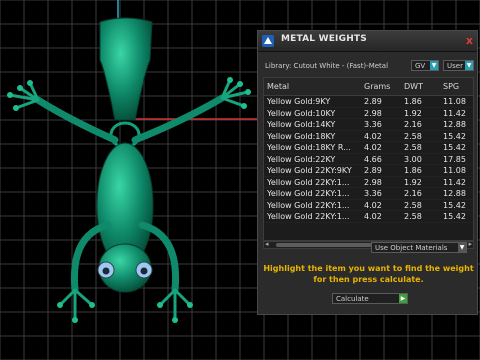 The image size is (480, 360). I want to click on close-icon: x, so click(469, 40).